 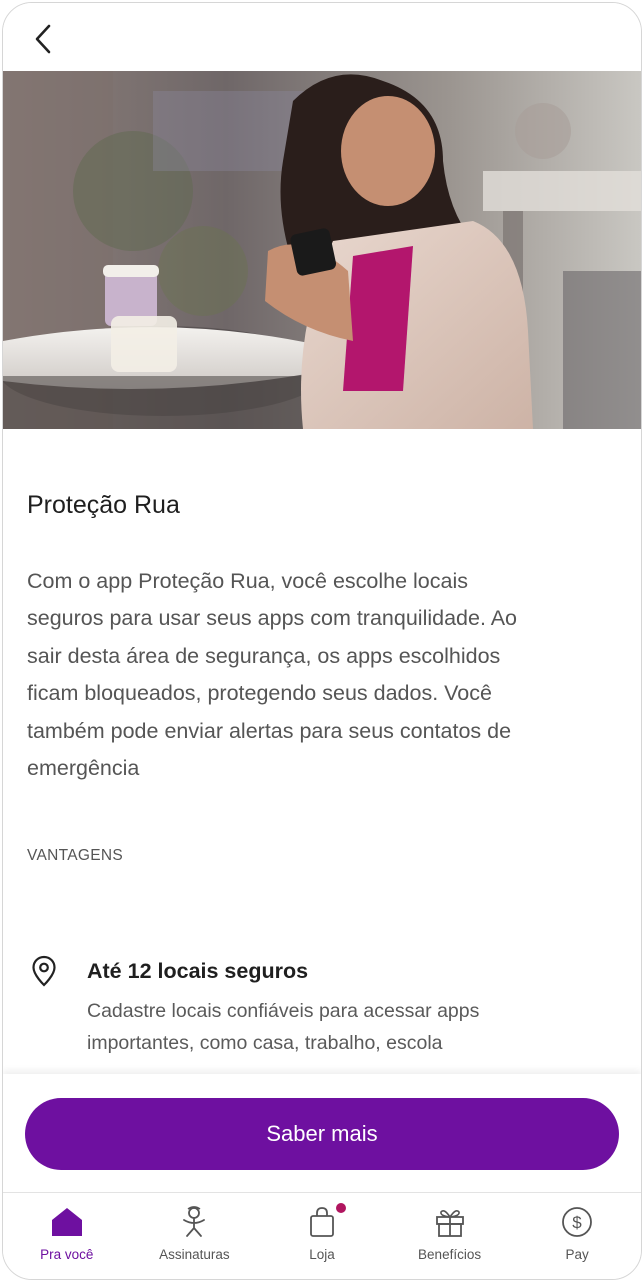 I want to click on nav-item-beneficios: Benefícios, so click(x=450, y=1236).